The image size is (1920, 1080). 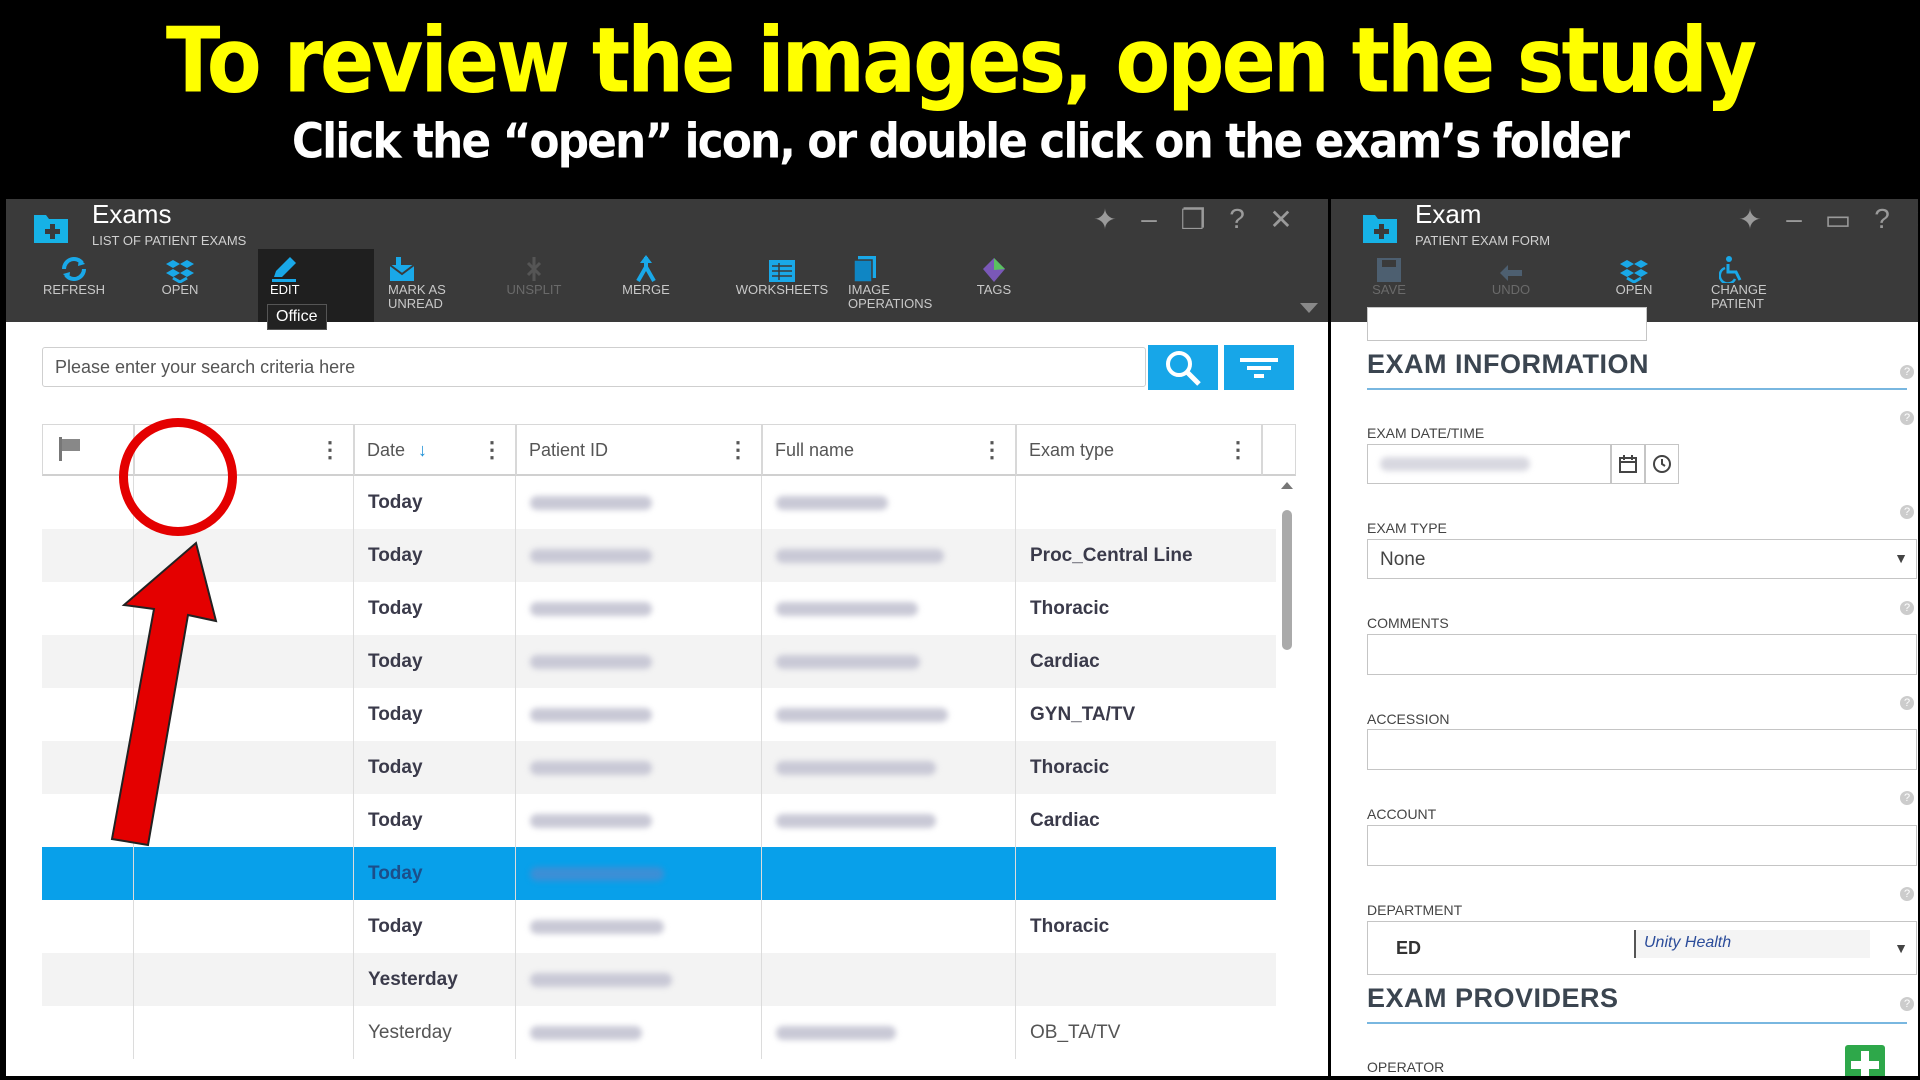 I want to click on previous-field, so click(x=1507, y=324).